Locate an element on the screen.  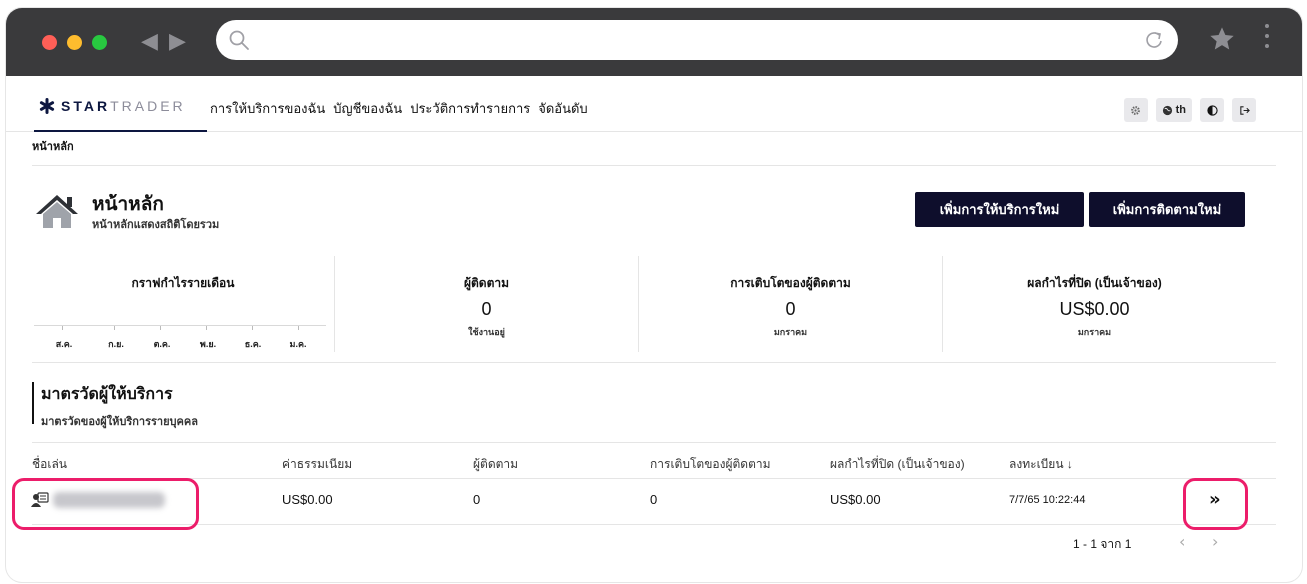
growth-stat-sub: มกราคม is located at coordinates (790, 332).